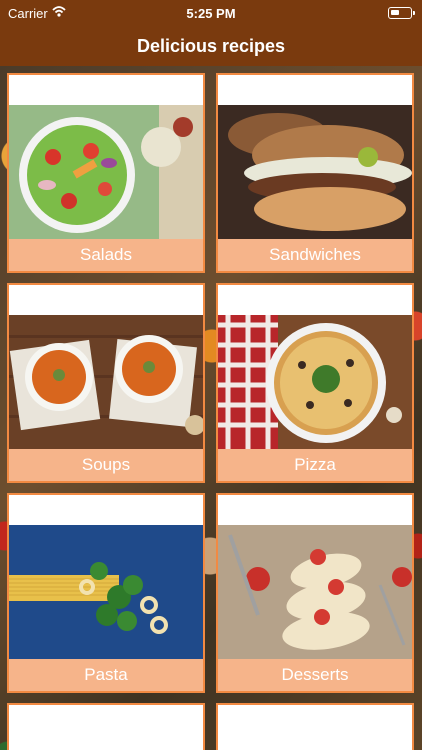  What do you see at coordinates (315, 675) in the screenshot?
I see `category-label: Desserts` at bounding box center [315, 675].